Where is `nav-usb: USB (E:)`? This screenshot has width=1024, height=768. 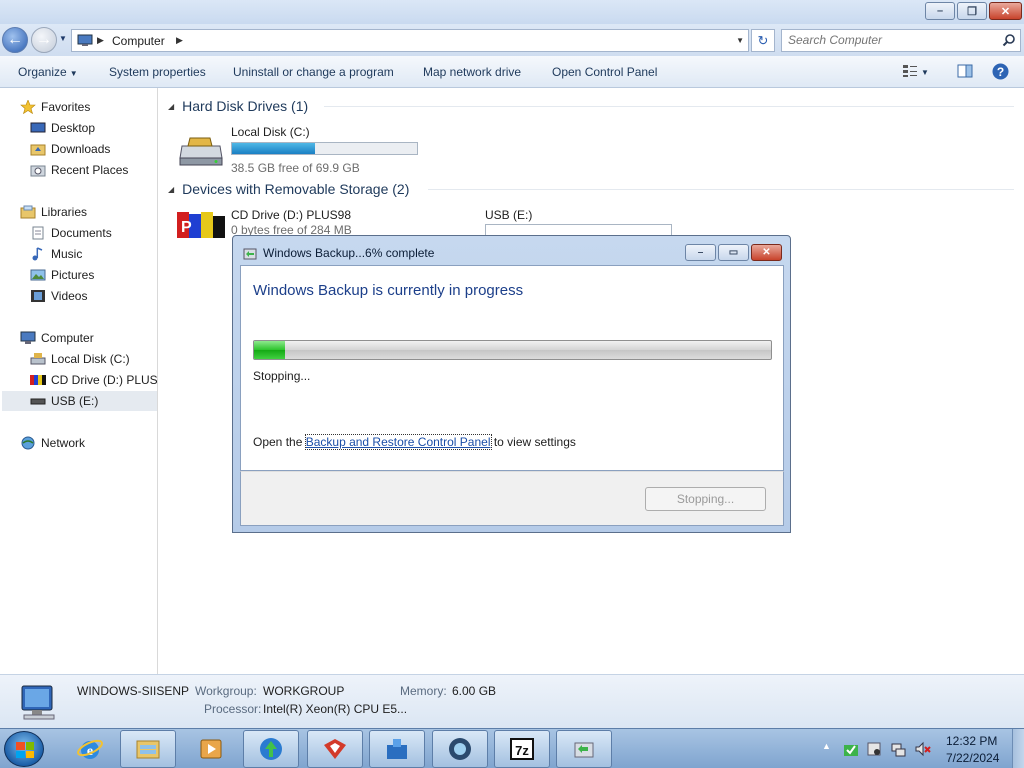
nav-usb: USB (E:) is located at coordinates (79, 401).